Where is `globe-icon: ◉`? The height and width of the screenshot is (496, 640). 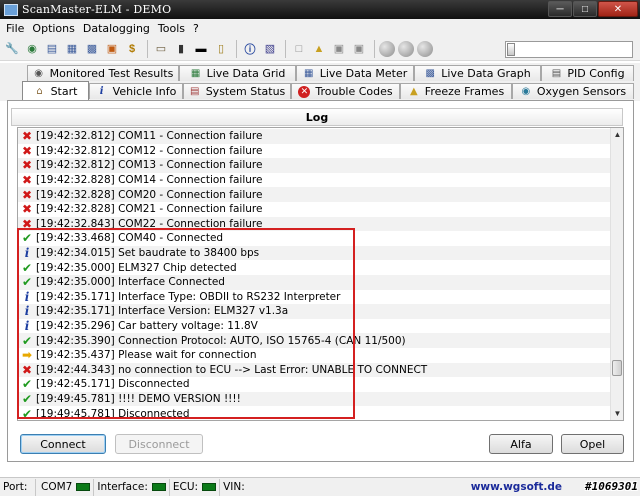 globe-icon: ◉ is located at coordinates (32, 49).